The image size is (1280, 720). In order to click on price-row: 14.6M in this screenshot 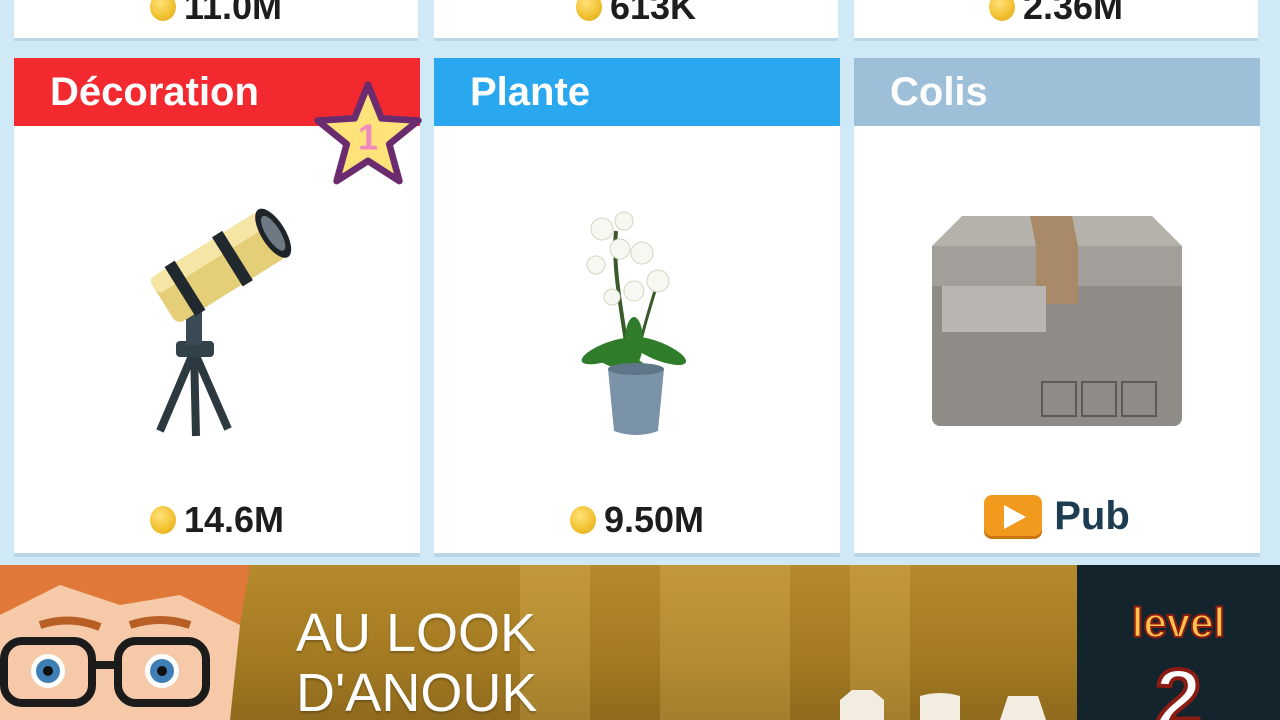, I will do `click(217, 520)`.